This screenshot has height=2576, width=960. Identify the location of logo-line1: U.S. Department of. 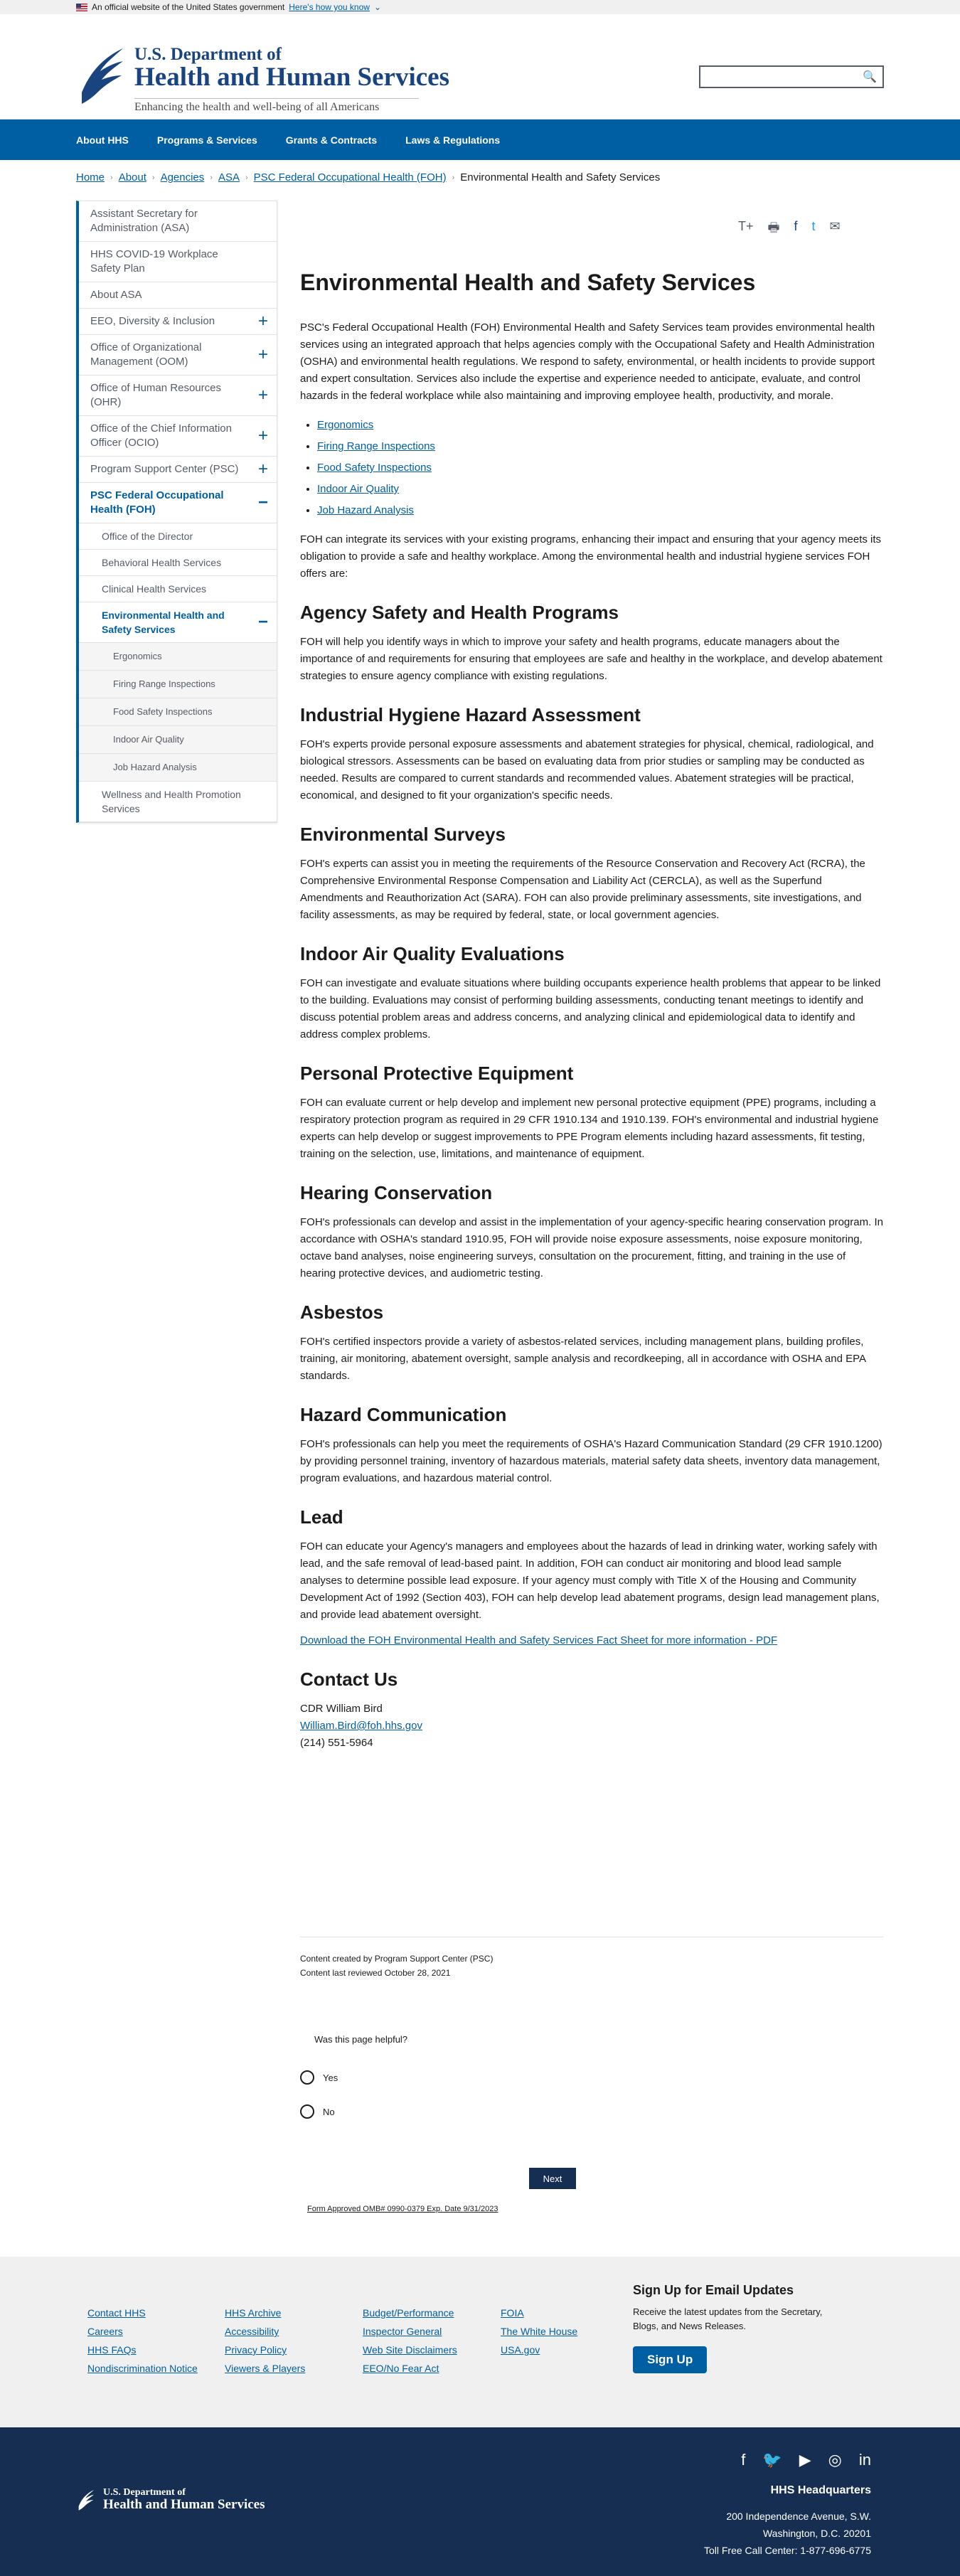
(208, 54).